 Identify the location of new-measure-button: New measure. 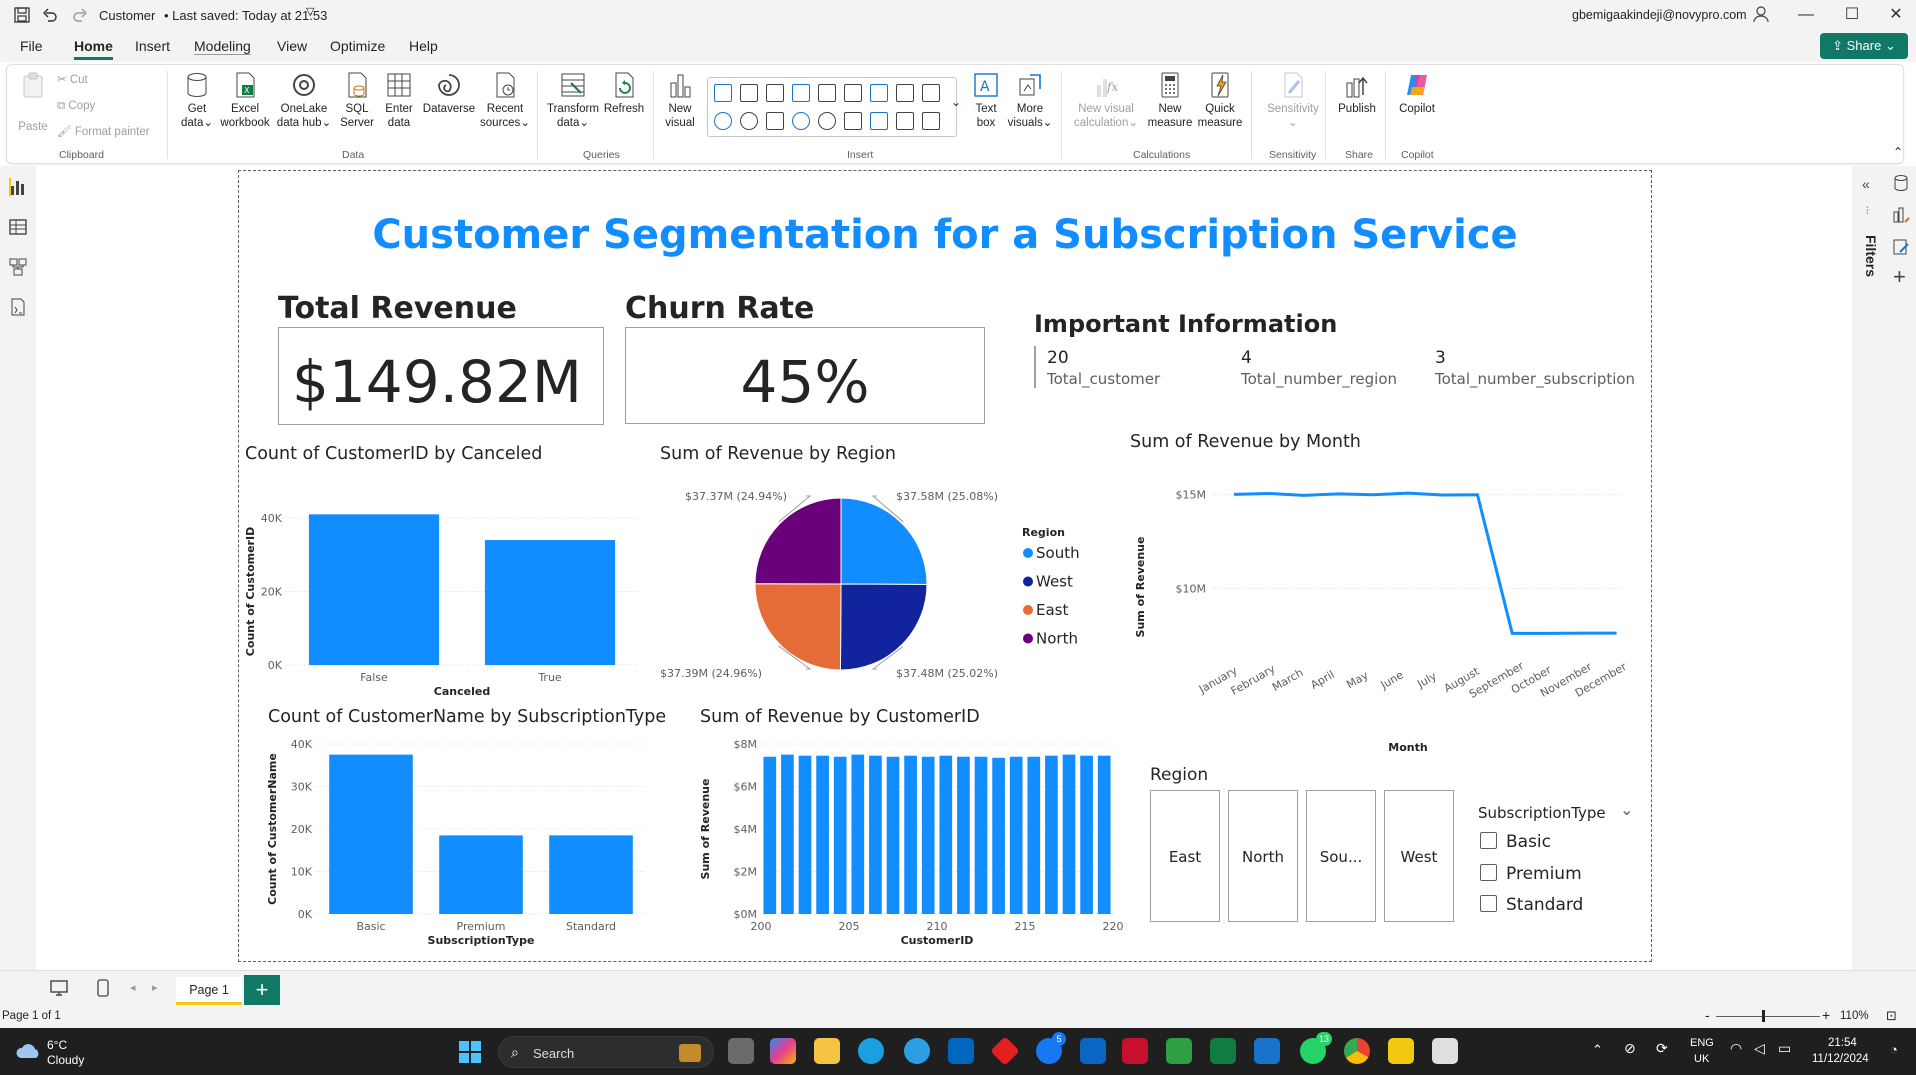
(1170, 100).